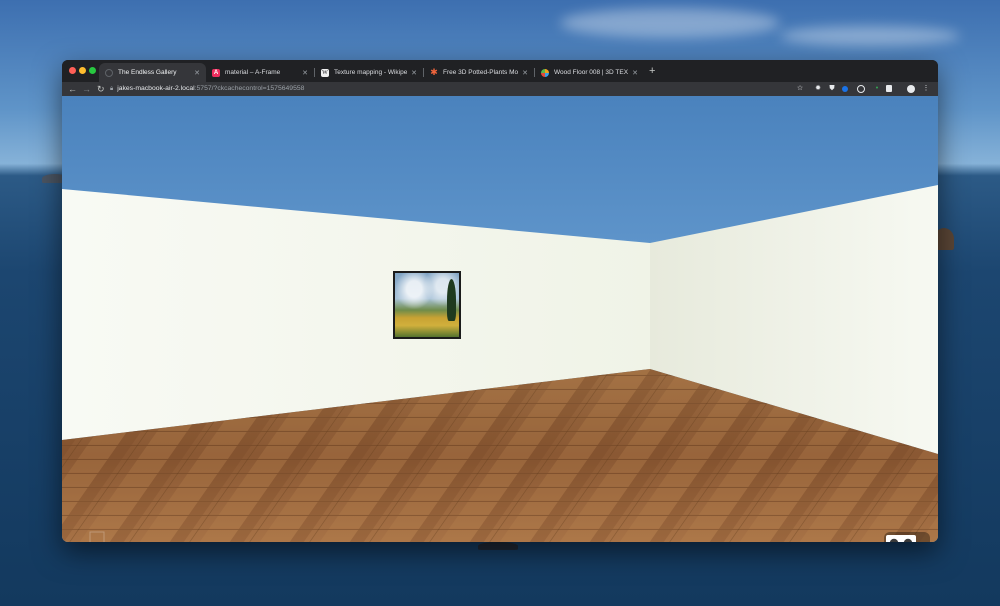  What do you see at coordinates (97, 536) in the screenshot?
I see `nav-overlay-icon` at bounding box center [97, 536].